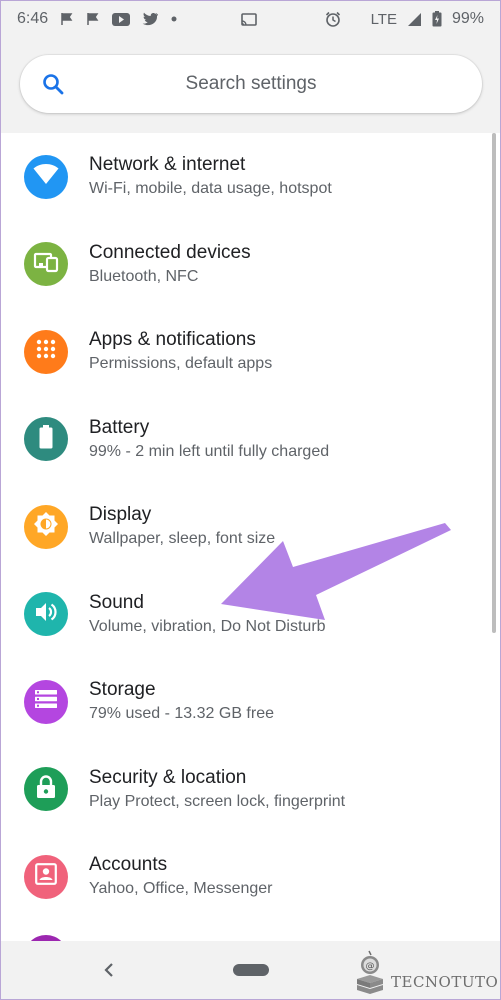 The height and width of the screenshot is (1000, 501). Describe the element at coordinates (250, 615) in the screenshot. I see `settings-item-sound: Sound Volume, vibration, Do Not Disturb` at that location.